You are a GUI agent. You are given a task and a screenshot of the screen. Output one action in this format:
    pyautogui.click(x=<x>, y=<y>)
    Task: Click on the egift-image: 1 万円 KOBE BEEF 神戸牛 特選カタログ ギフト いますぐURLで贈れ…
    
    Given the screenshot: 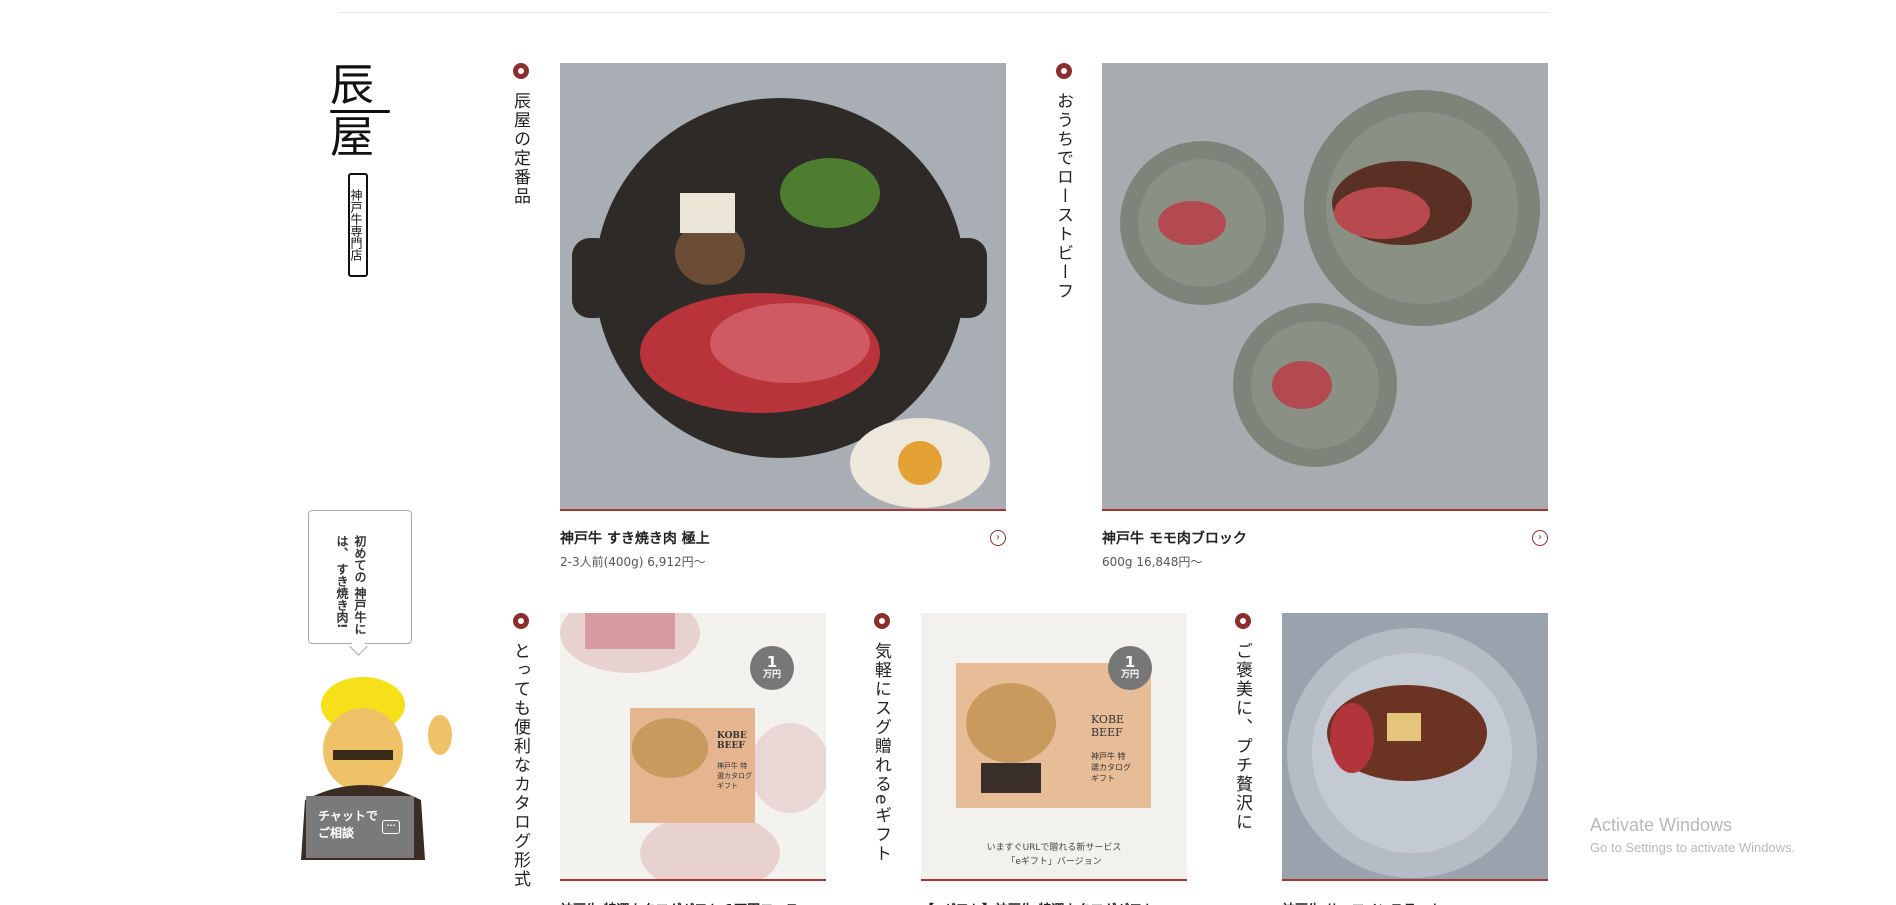 What is the action you would take?
    pyautogui.click(x=1054, y=747)
    